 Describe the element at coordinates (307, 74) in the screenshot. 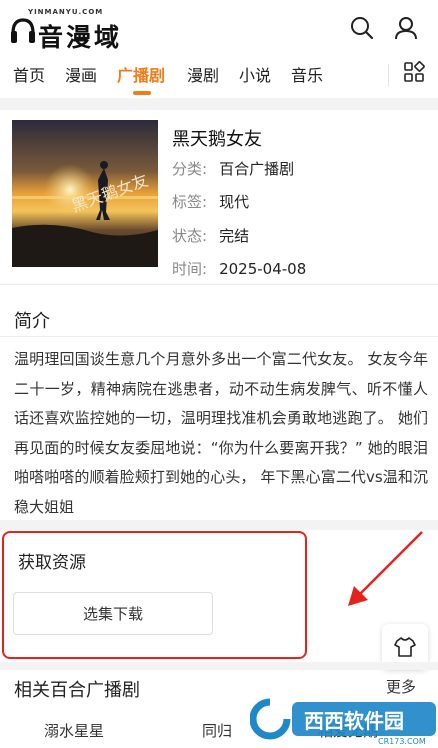

I see `nav-item-music: 音乐` at that location.